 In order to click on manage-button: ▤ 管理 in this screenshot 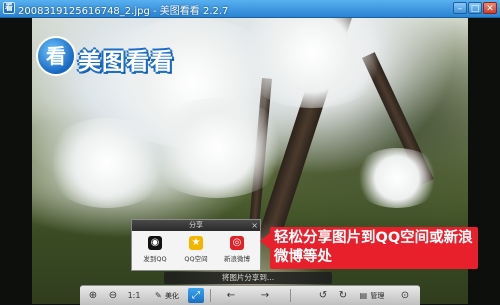, I will do `click(372, 295)`.